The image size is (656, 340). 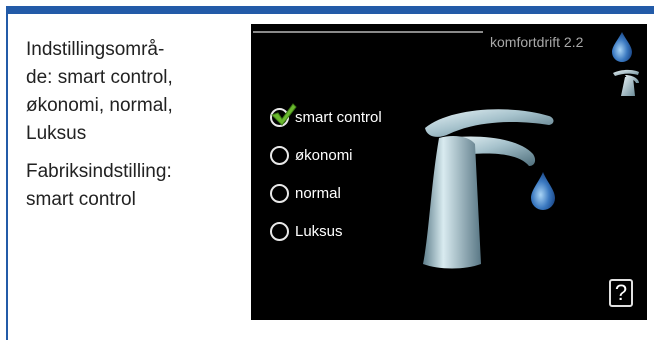 What do you see at coordinates (318, 193) in the screenshot?
I see `option-label: normal` at bounding box center [318, 193].